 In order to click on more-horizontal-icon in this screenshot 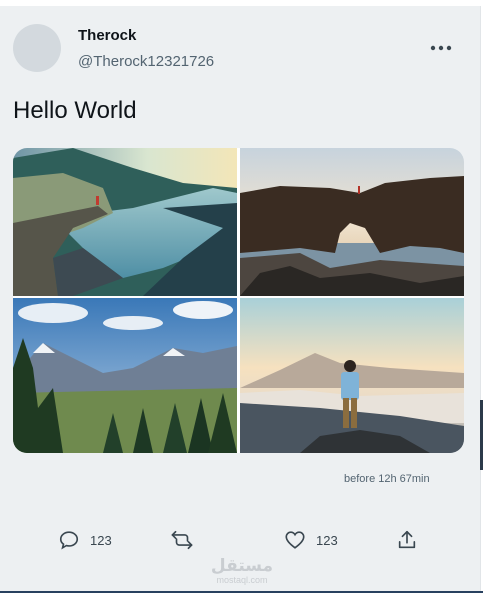, I will do `click(441, 48)`.